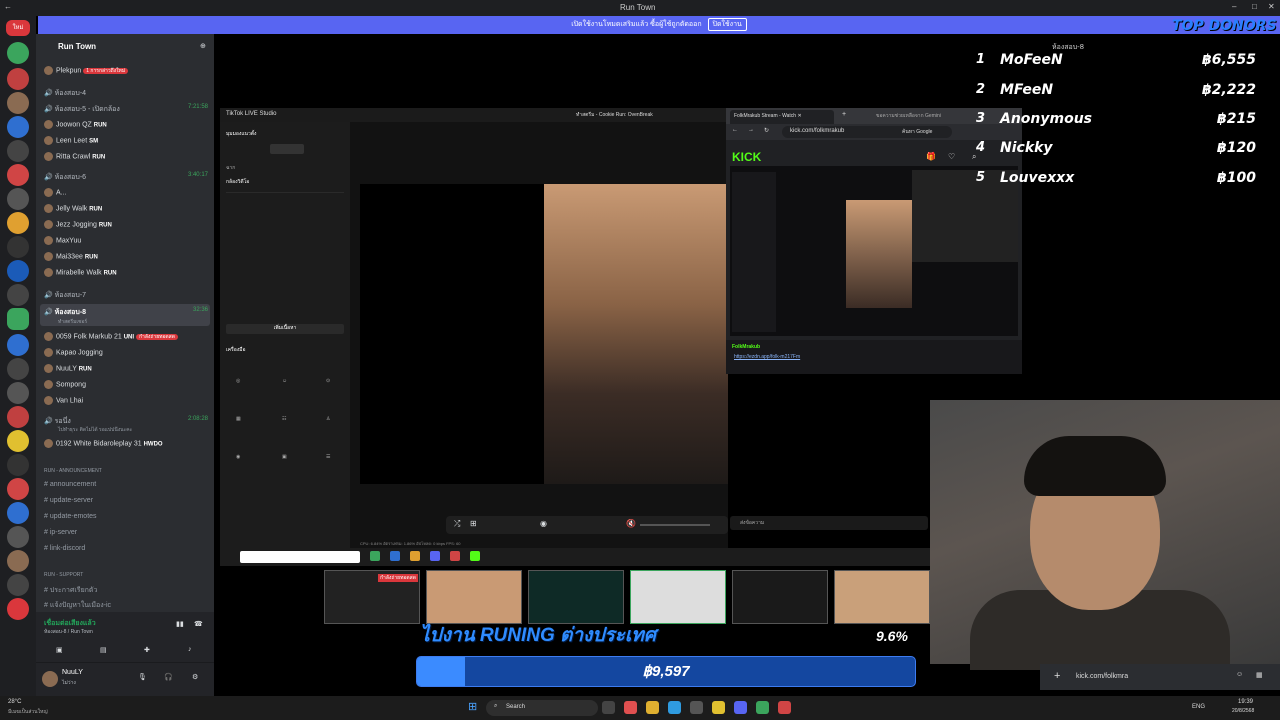  What do you see at coordinates (1271, 6) in the screenshot?
I see `close-icon: ✕` at bounding box center [1271, 6].